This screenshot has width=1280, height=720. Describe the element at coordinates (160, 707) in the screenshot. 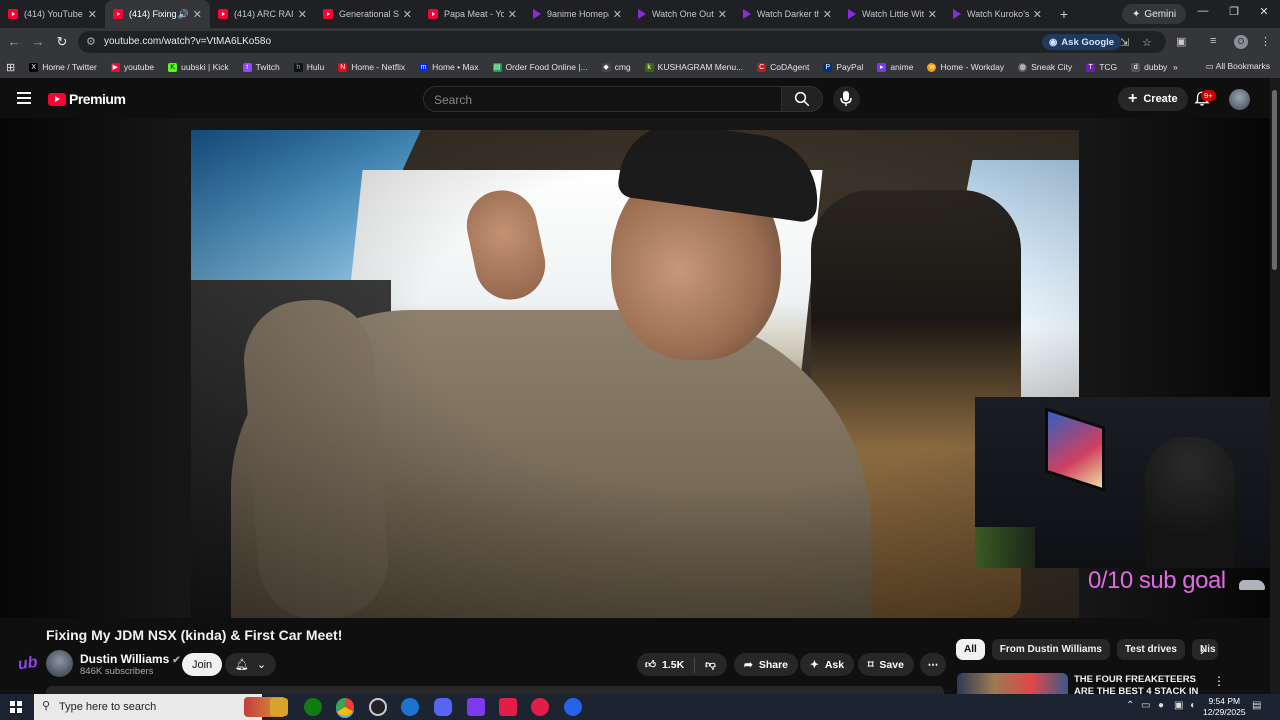

I see `taskbar-search-input: ⚲ Type here to search` at that location.